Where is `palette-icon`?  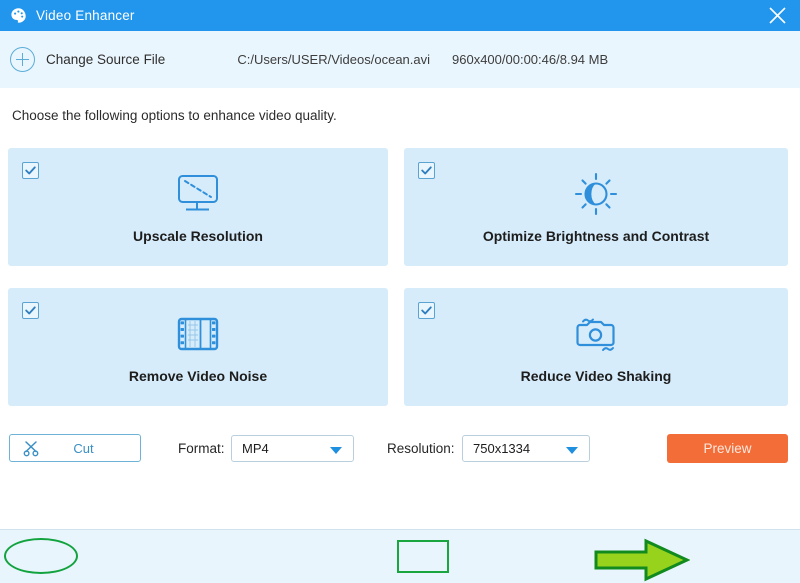 palette-icon is located at coordinates (18, 16).